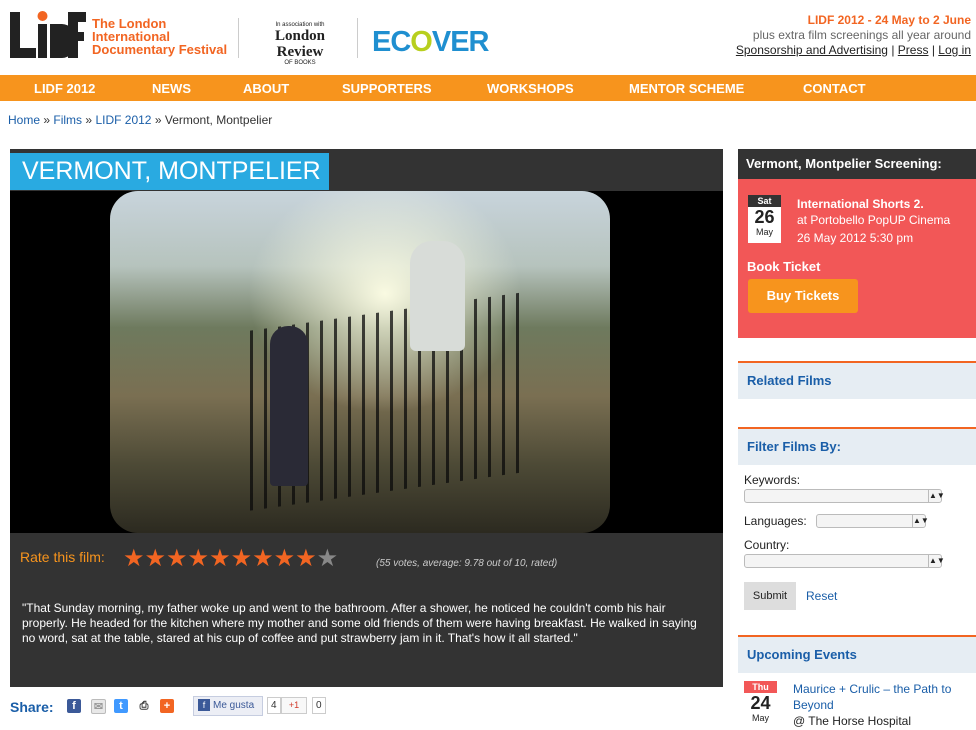 Image resolution: width=976 pixels, height=730 pixels. Describe the element at coordinates (274, 705) in the screenshot. I see `like-count: 4` at that location.